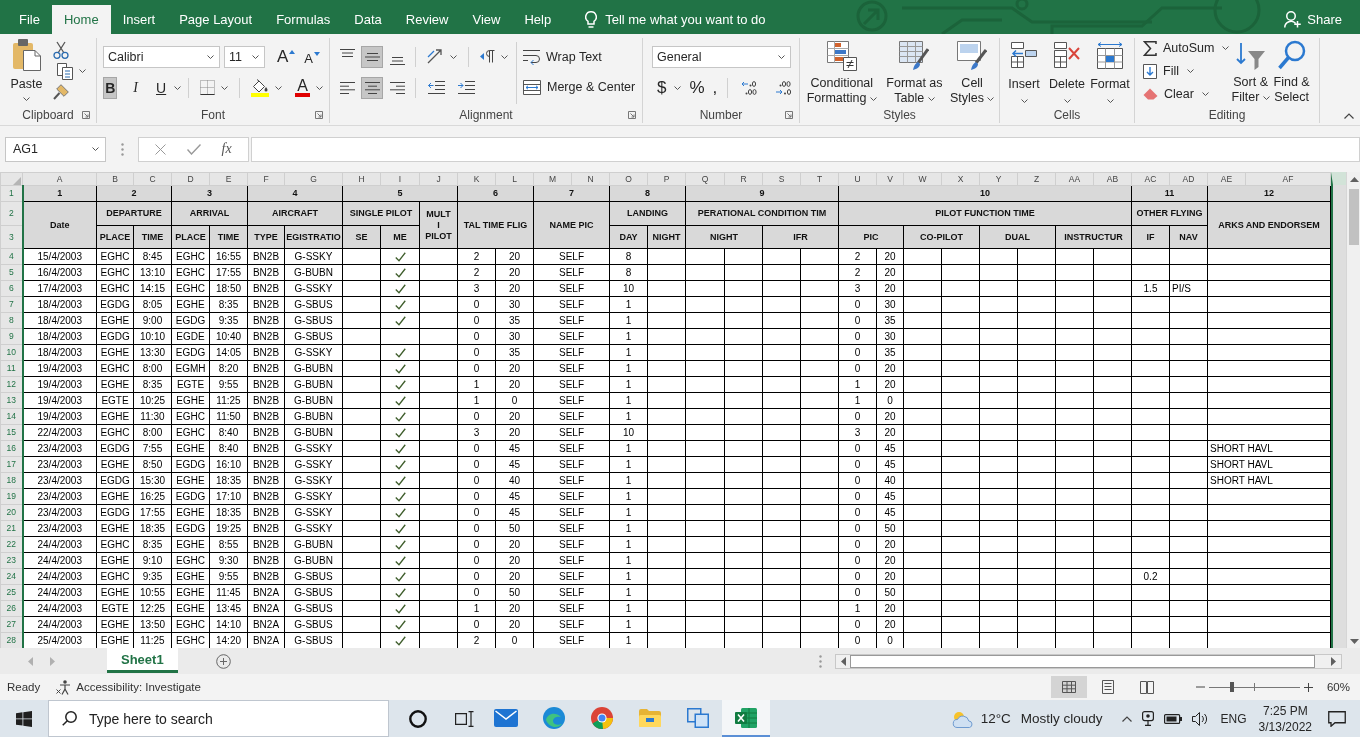 The image size is (1360, 737). What do you see at coordinates (368, 19) in the screenshot?
I see `ribbon-tab: Data` at bounding box center [368, 19].